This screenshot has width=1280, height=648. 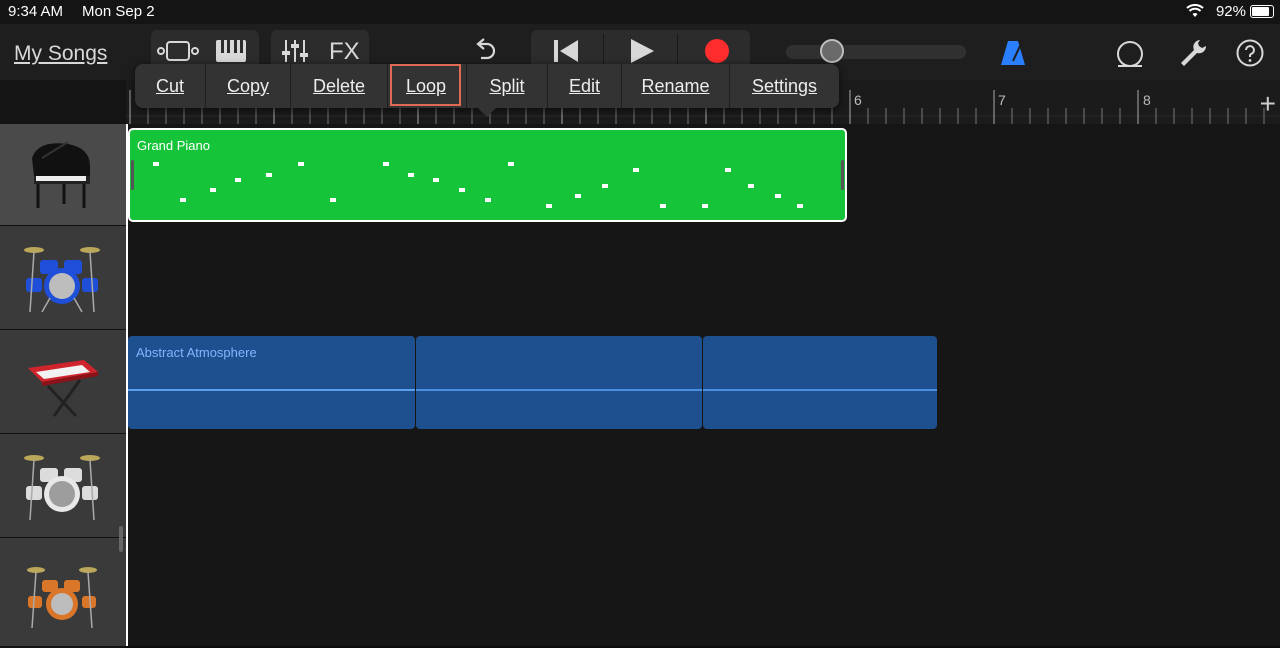 What do you see at coordinates (876, 52) in the screenshot?
I see `volume-slider` at bounding box center [876, 52].